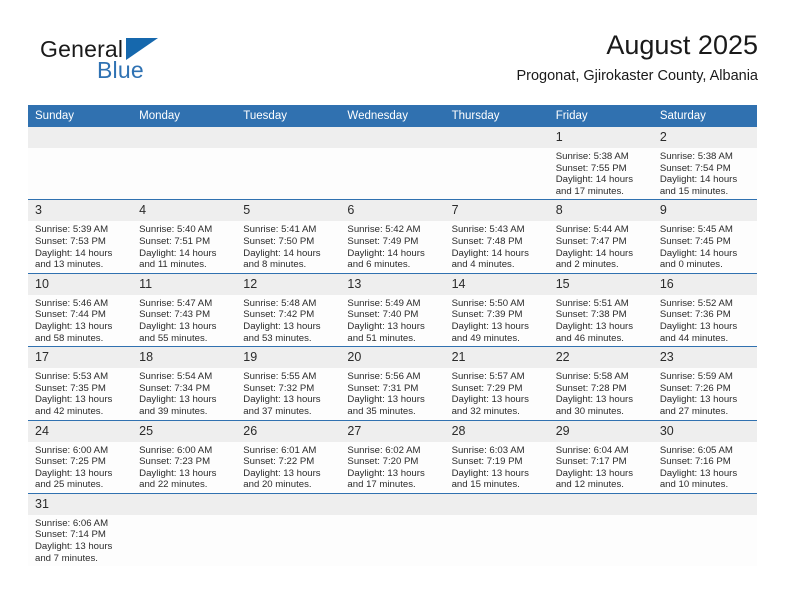  Describe the element at coordinates (277, 411) in the screenshot. I see `daylight-text-line2: and 37 minutes.` at that location.